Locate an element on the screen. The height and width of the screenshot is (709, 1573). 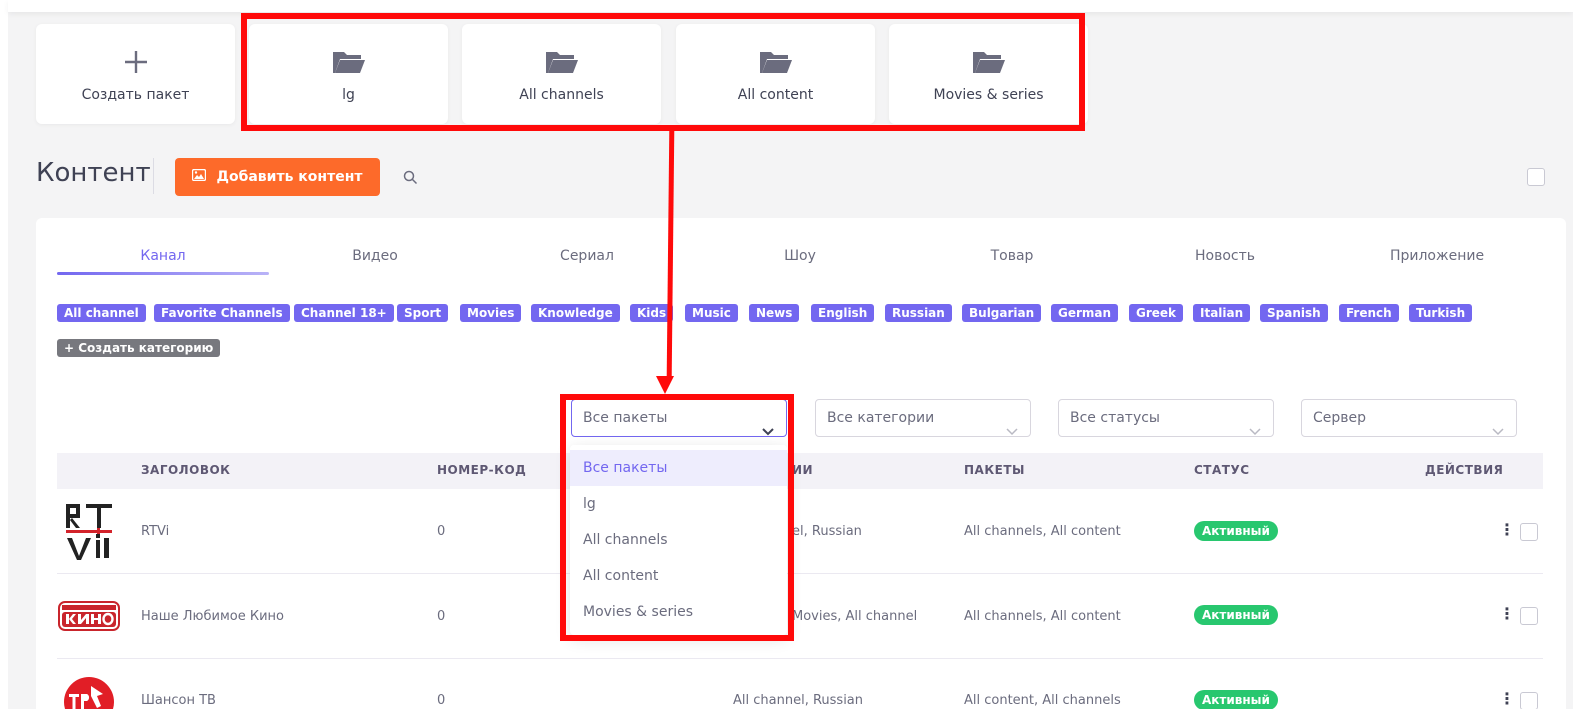
category-chip: Movies is located at coordinates (491, 313).